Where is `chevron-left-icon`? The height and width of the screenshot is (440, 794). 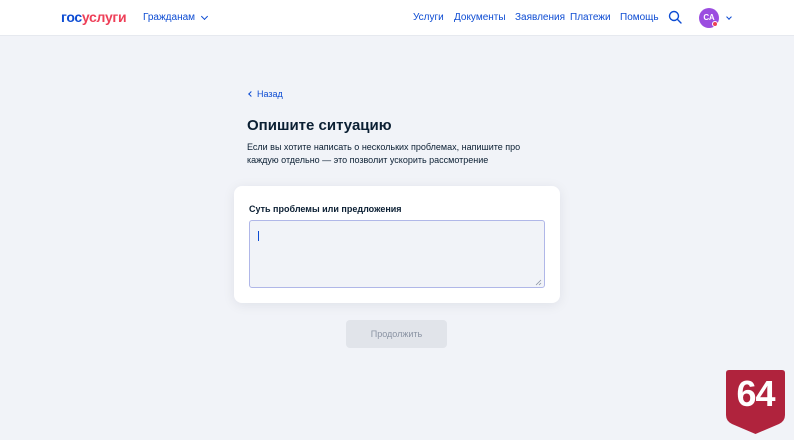
chevron-left-icon is located at coordinates (251, 94).